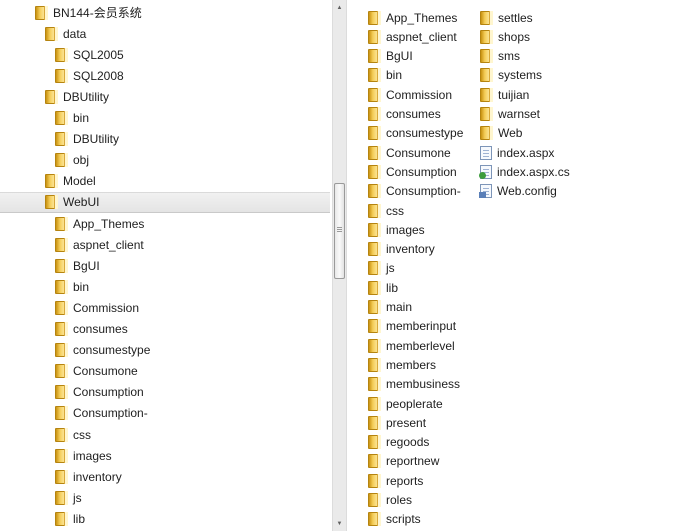 This screenshot has width=690, height=531. What do you see at coordinates (411, 345) in the screenshot?
I see `folder-item: memberlevel` at bounding box center [411, 345].